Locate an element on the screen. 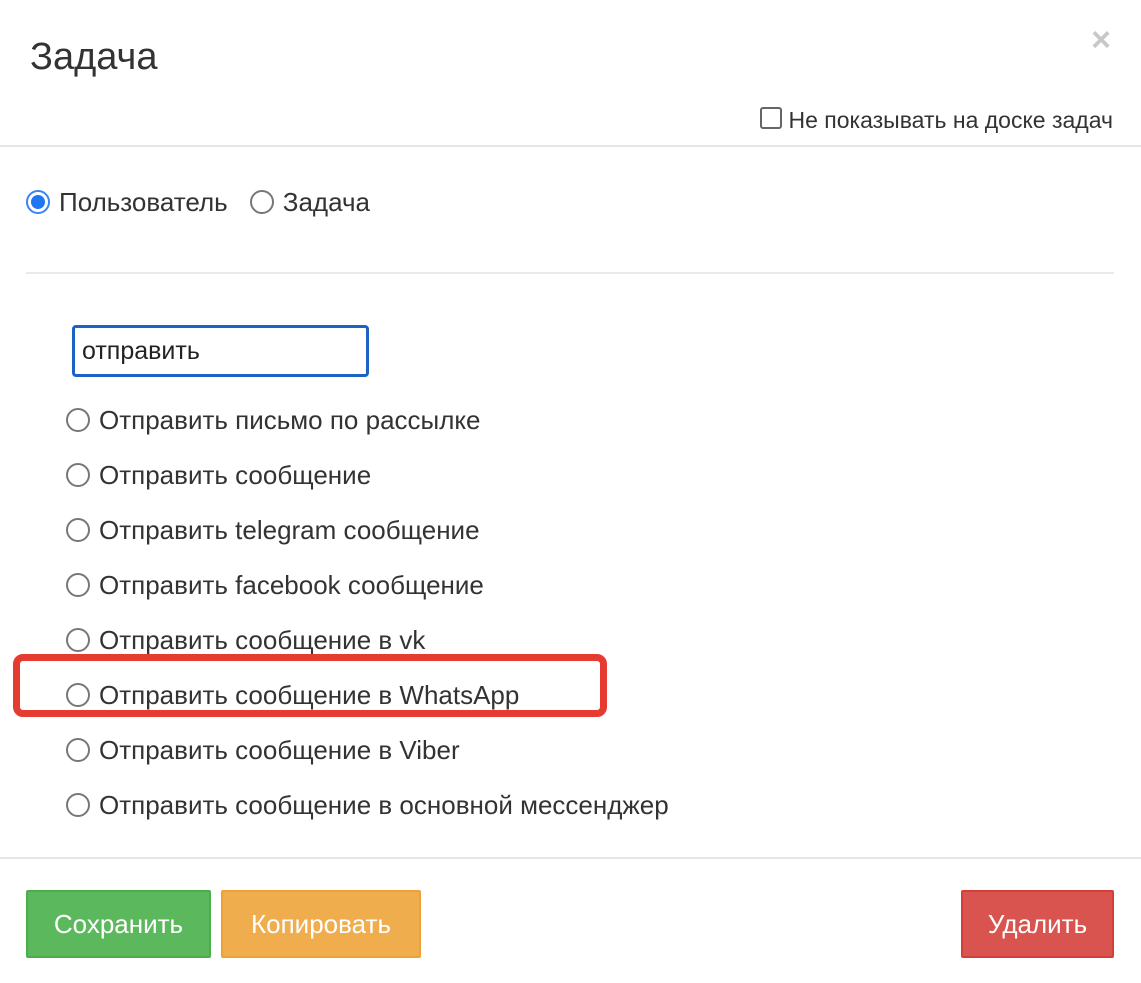  modal-footer: Сохранить Копировать Удалить is located at coordinates (570, 920).